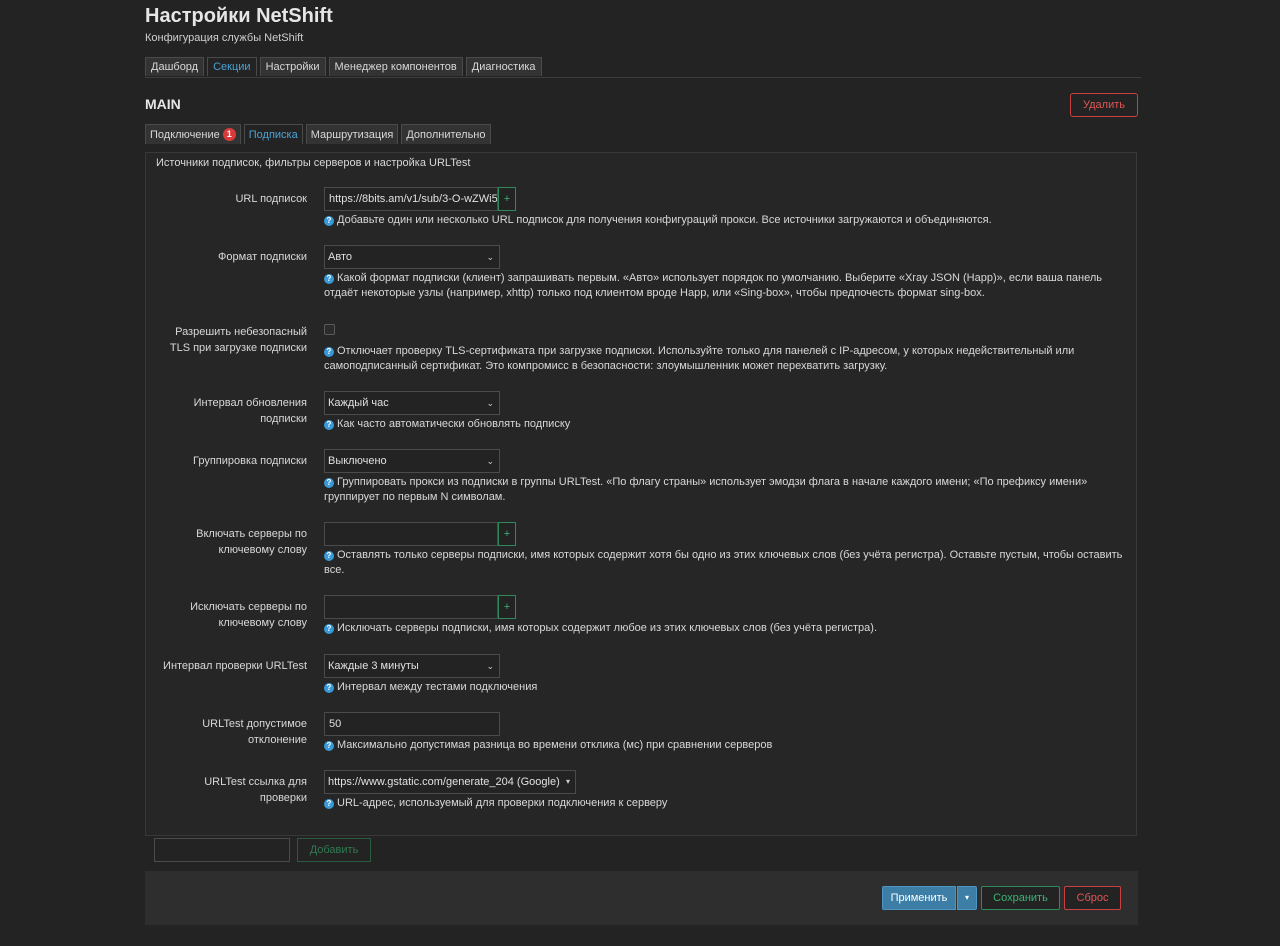 This screenshot has width=1280, height=946. What do you see at coordinates (412, 403) in the screenshot?
I see `update-interval-select: Каждый час ⌄` at bounding box center [412, 403].